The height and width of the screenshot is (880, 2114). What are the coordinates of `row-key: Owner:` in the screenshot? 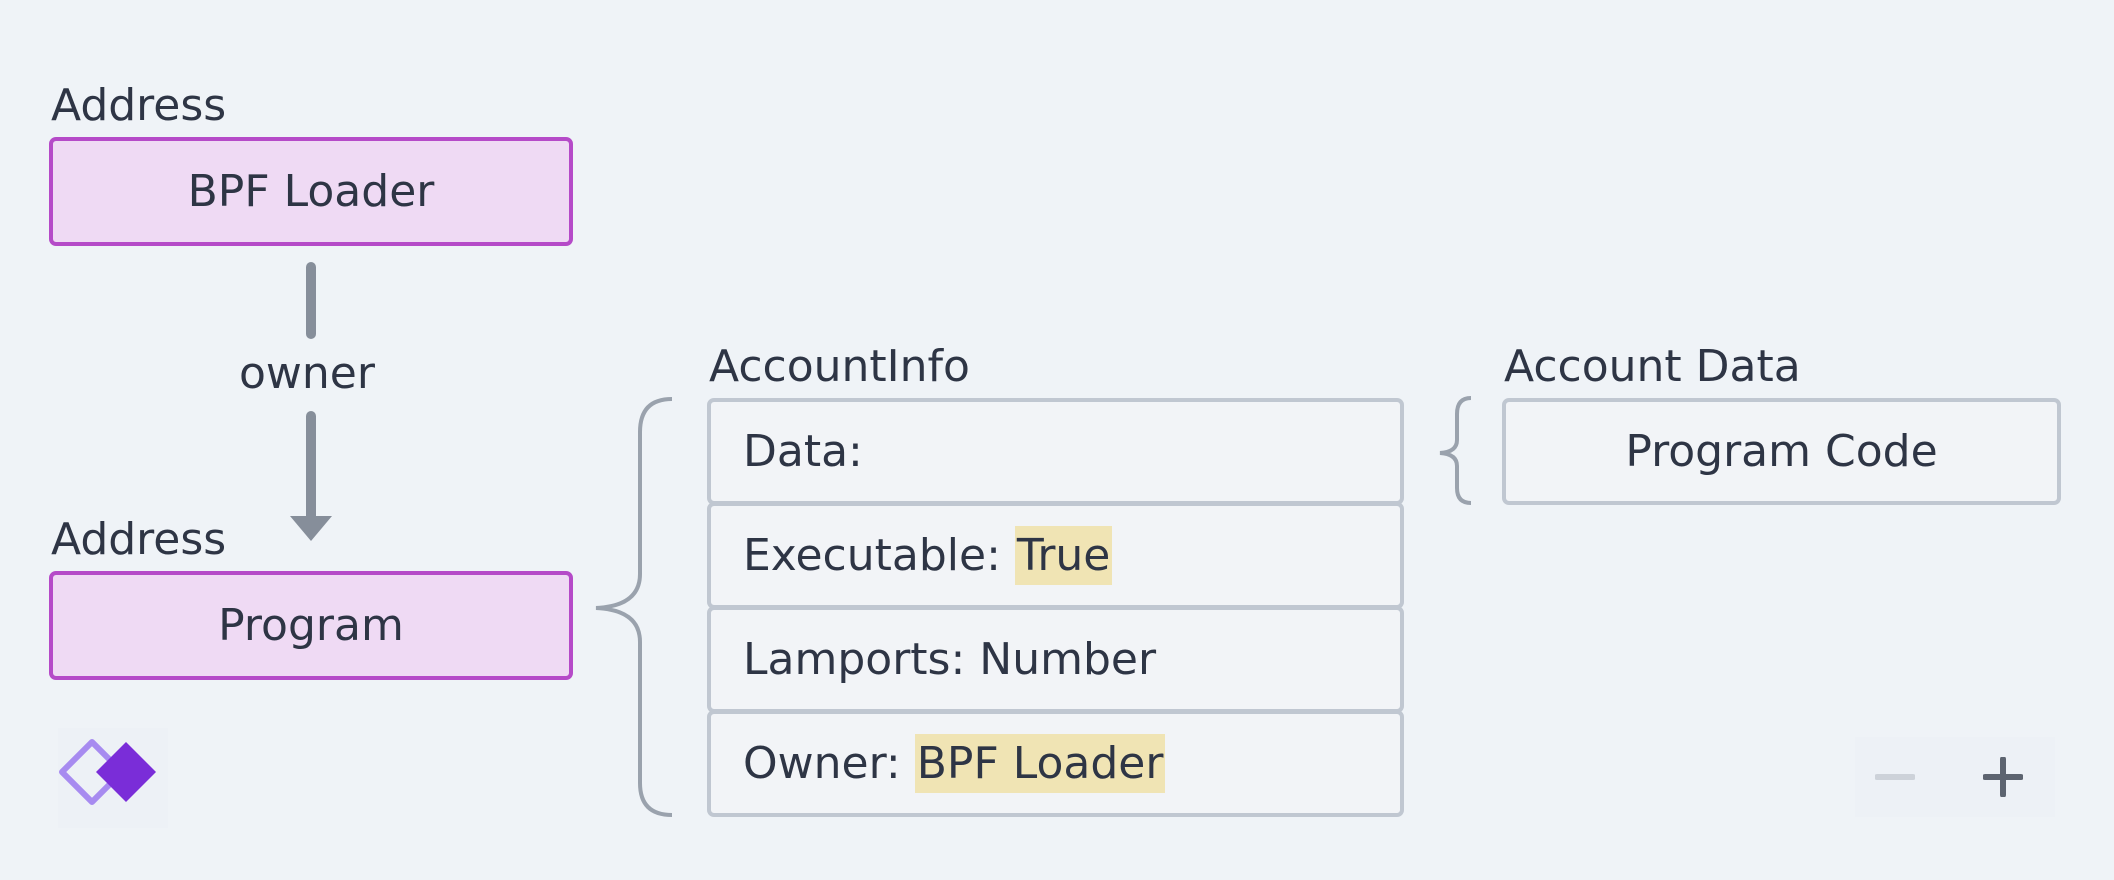 It's located at (822, 763).